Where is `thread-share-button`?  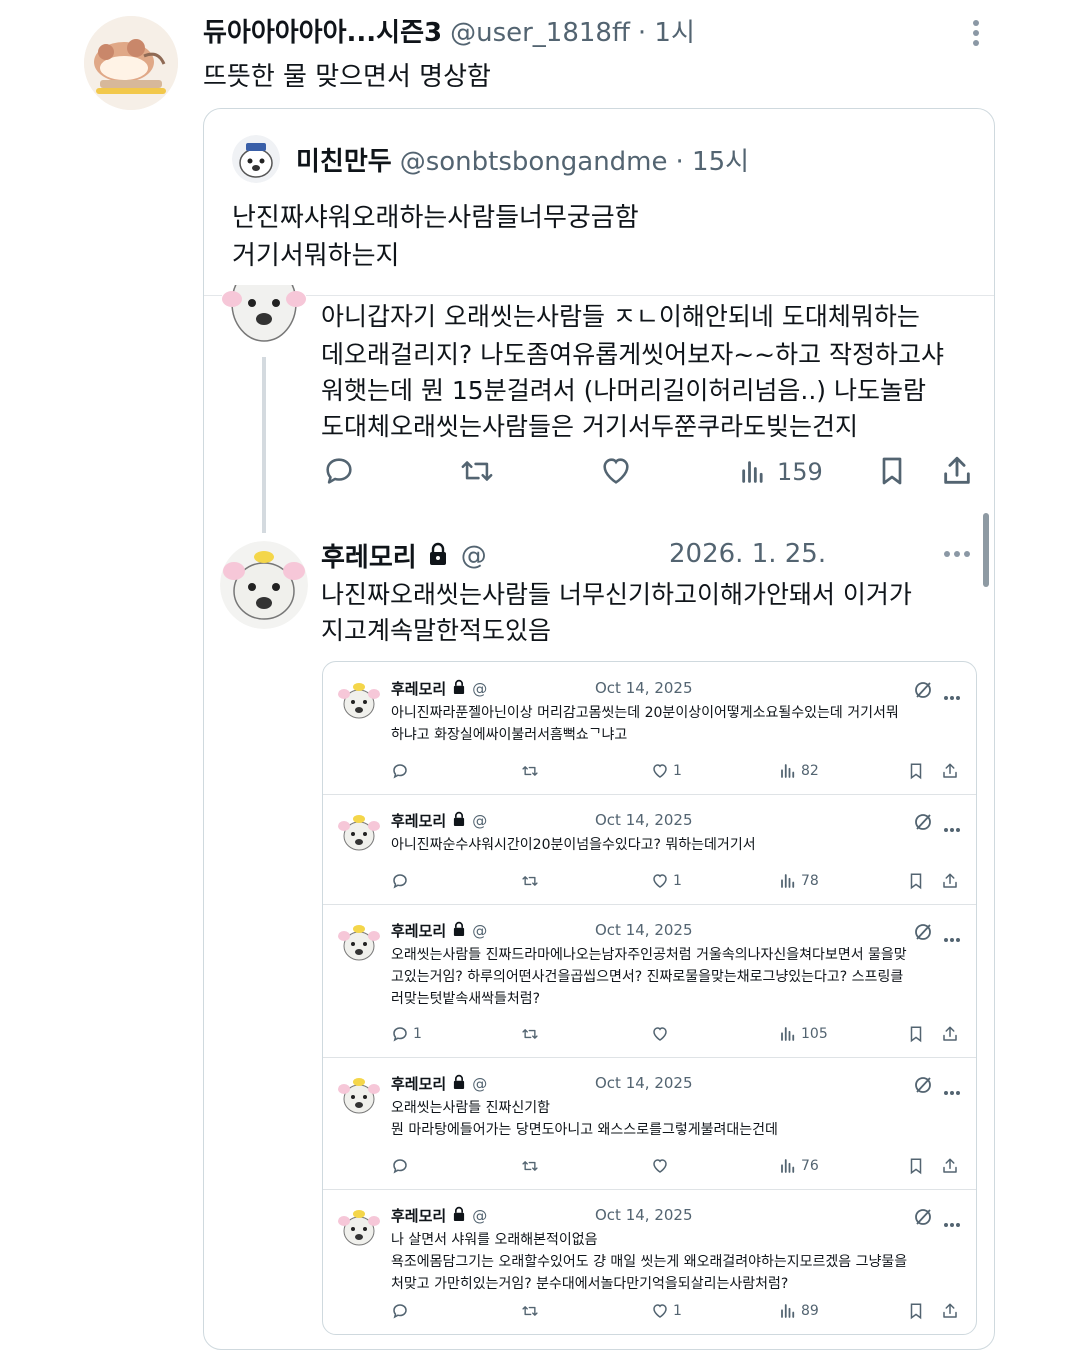 thread-share-button is located at coordinates (957, 471).